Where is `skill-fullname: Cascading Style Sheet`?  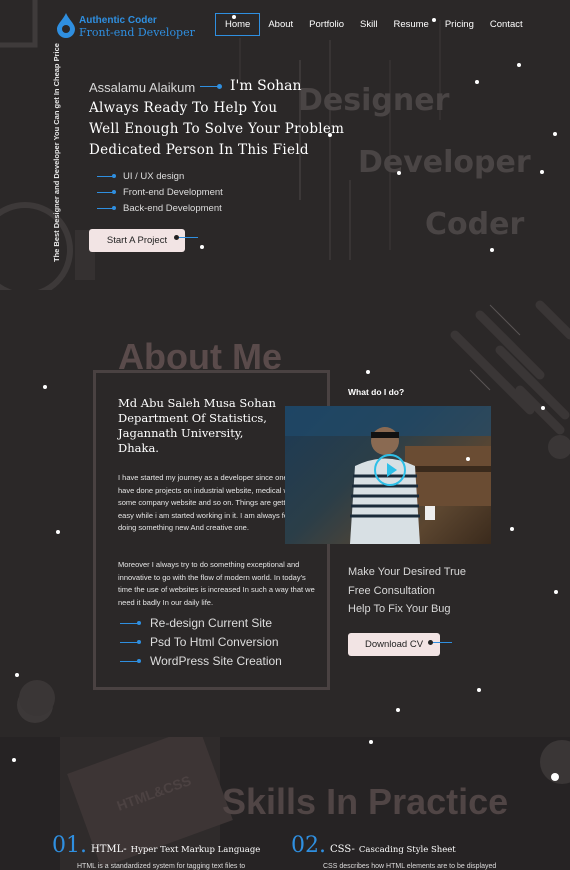 skill-fullname: Cascading Style Sheet is located at coordinates (407, 850).